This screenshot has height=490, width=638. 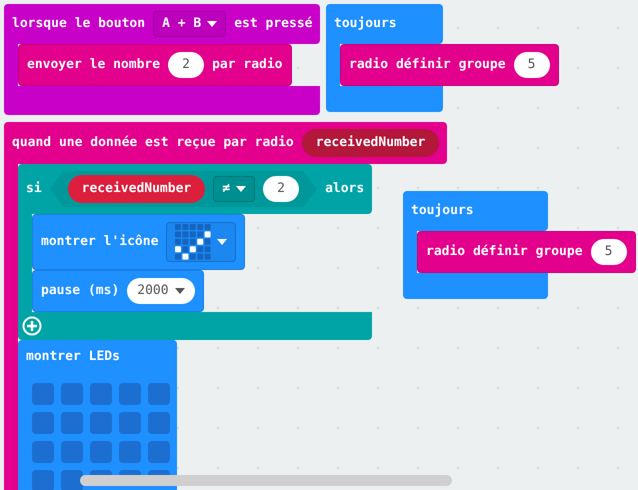 I want to click on button-dropdown: A + B, so click(x=189, y=24).